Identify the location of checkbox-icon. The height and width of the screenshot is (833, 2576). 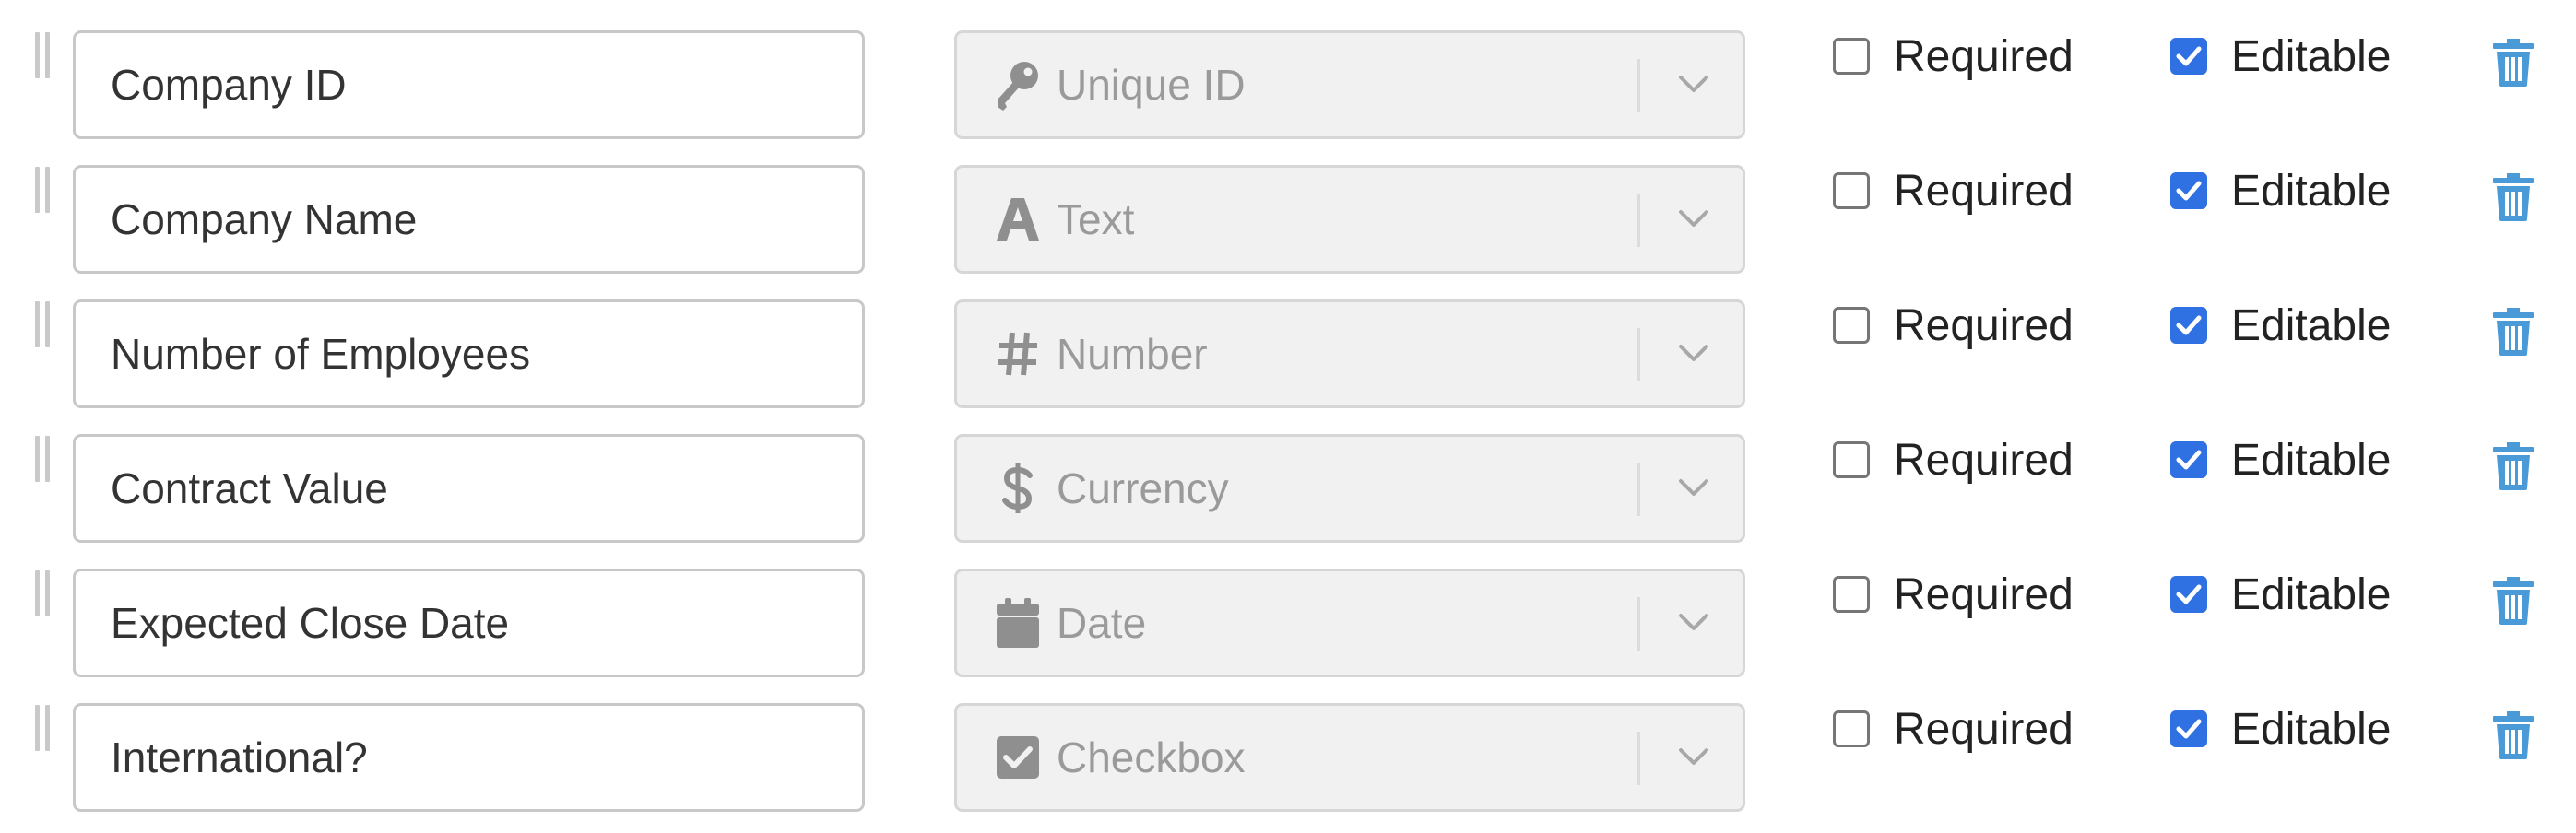
(1018, 757).